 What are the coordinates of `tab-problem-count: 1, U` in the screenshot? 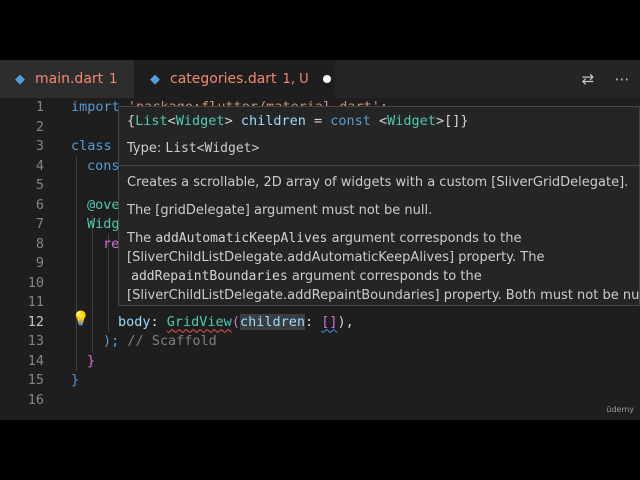 It's located at (295, 79).